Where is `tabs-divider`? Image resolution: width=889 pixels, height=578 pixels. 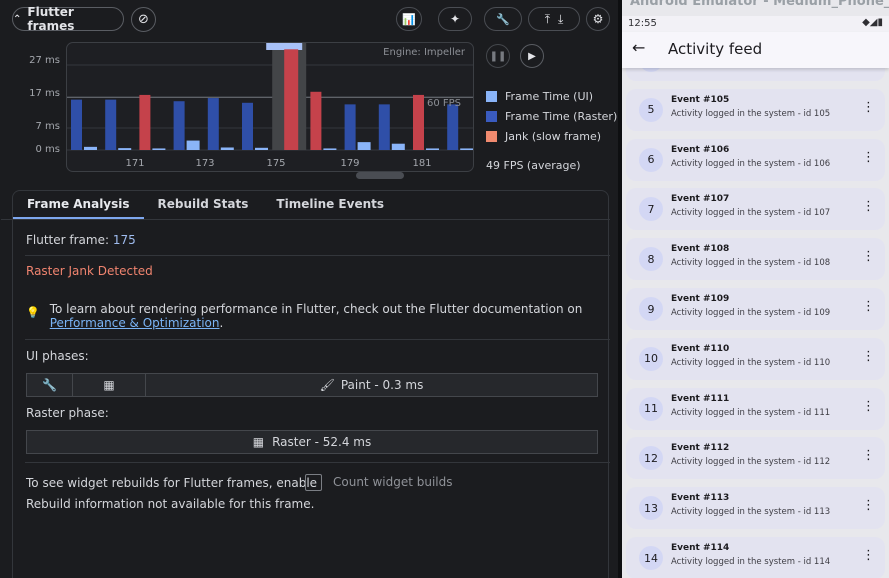 tabs-divider is located at coordinates (305, 219).